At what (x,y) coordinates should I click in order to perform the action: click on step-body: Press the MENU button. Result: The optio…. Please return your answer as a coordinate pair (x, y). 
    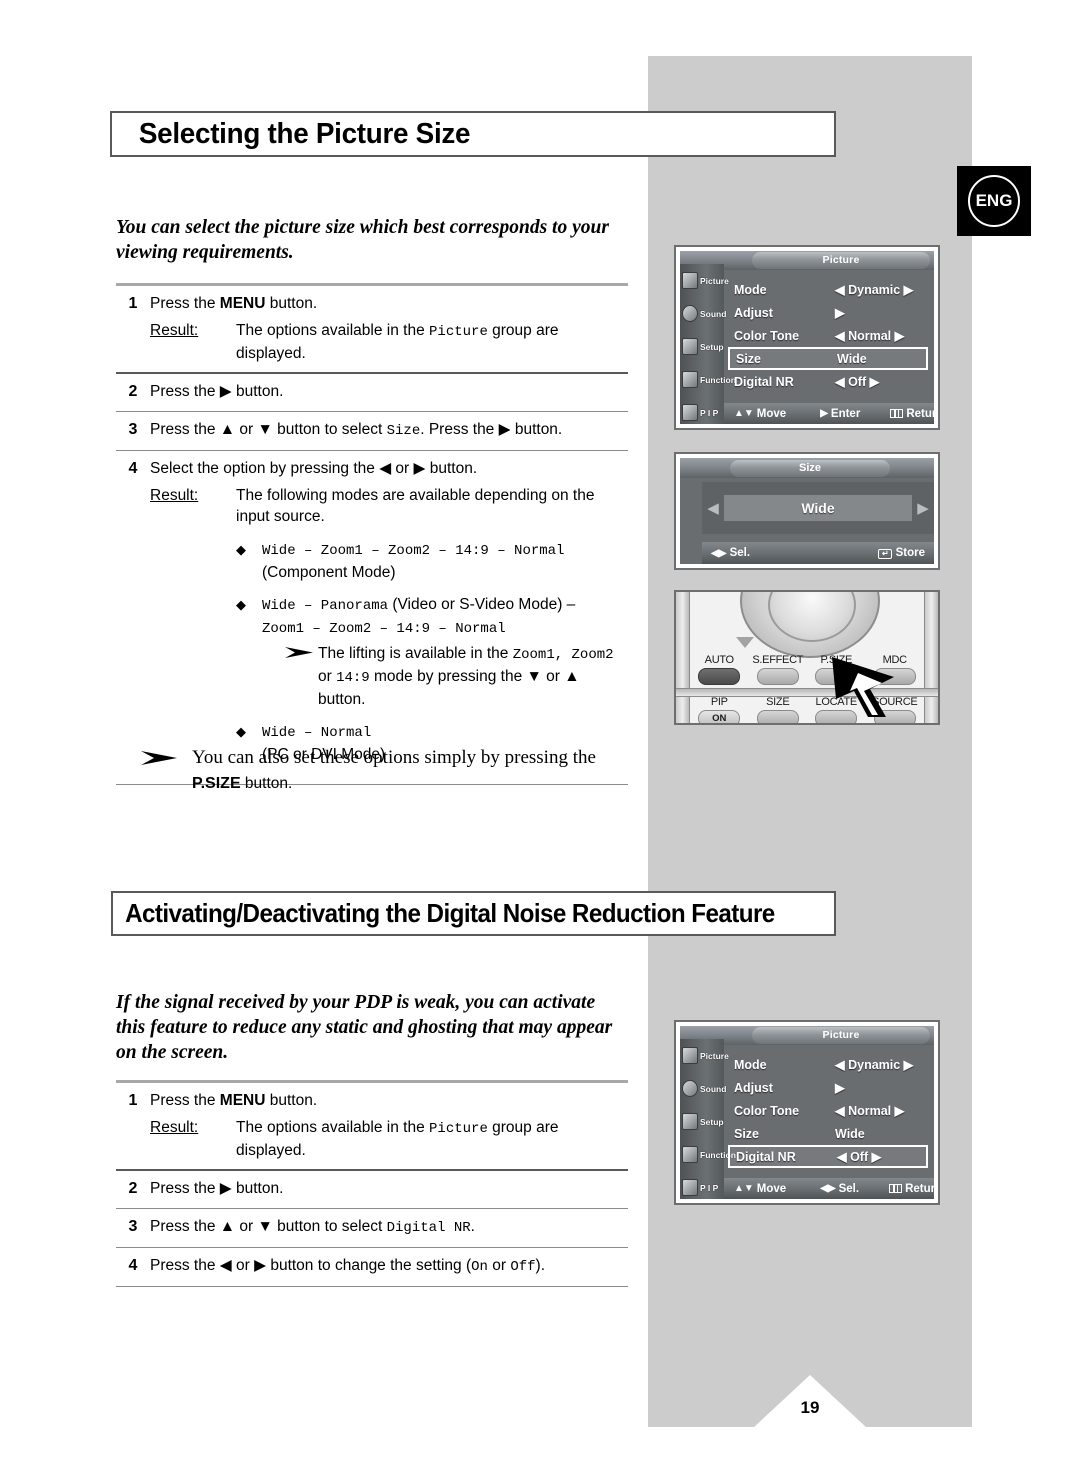
    Looking at the image, I should click on (389, 1125).